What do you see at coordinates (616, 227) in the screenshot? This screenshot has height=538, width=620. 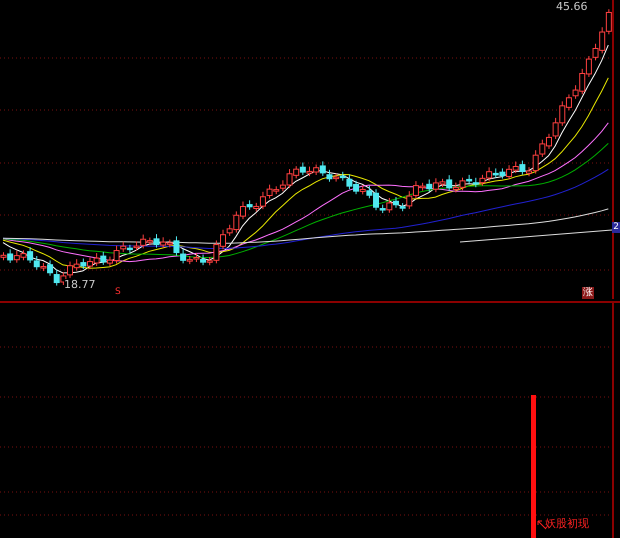 I see `axis-badge: 2` at bounding box center [616, 227].